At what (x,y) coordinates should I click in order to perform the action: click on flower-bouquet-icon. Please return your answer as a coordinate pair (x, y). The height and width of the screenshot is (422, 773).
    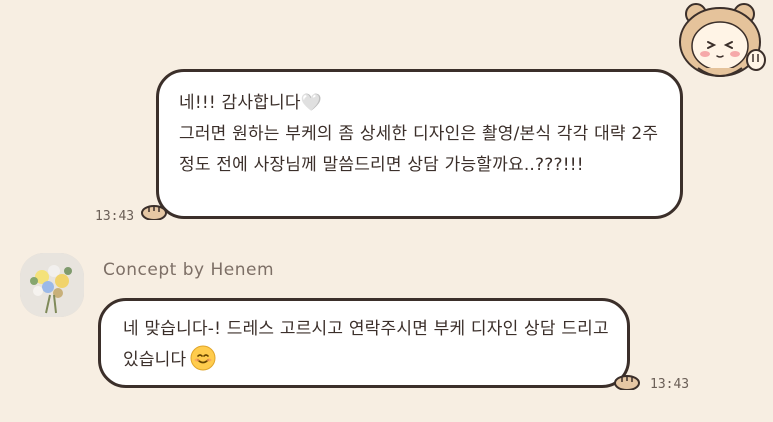
    Looking at the image, I should click on (52, 285).